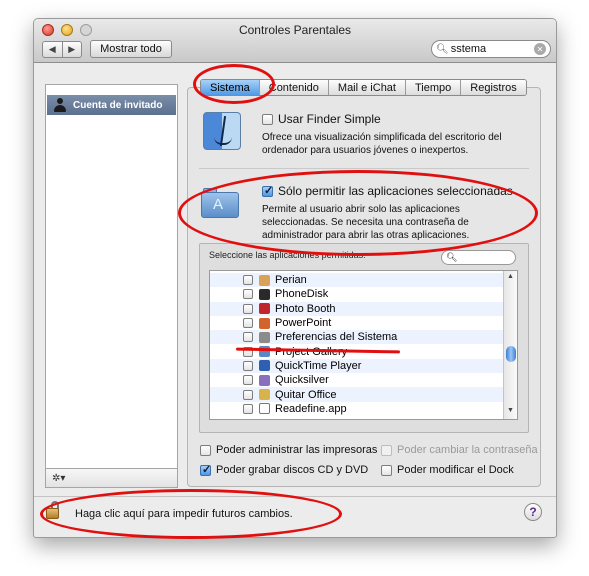 The height and width of the screenshot is (576, 589). Describe the element at coordinates (363, 294) in the screenshot. I see `list-item: PhoneDisk` at that location.